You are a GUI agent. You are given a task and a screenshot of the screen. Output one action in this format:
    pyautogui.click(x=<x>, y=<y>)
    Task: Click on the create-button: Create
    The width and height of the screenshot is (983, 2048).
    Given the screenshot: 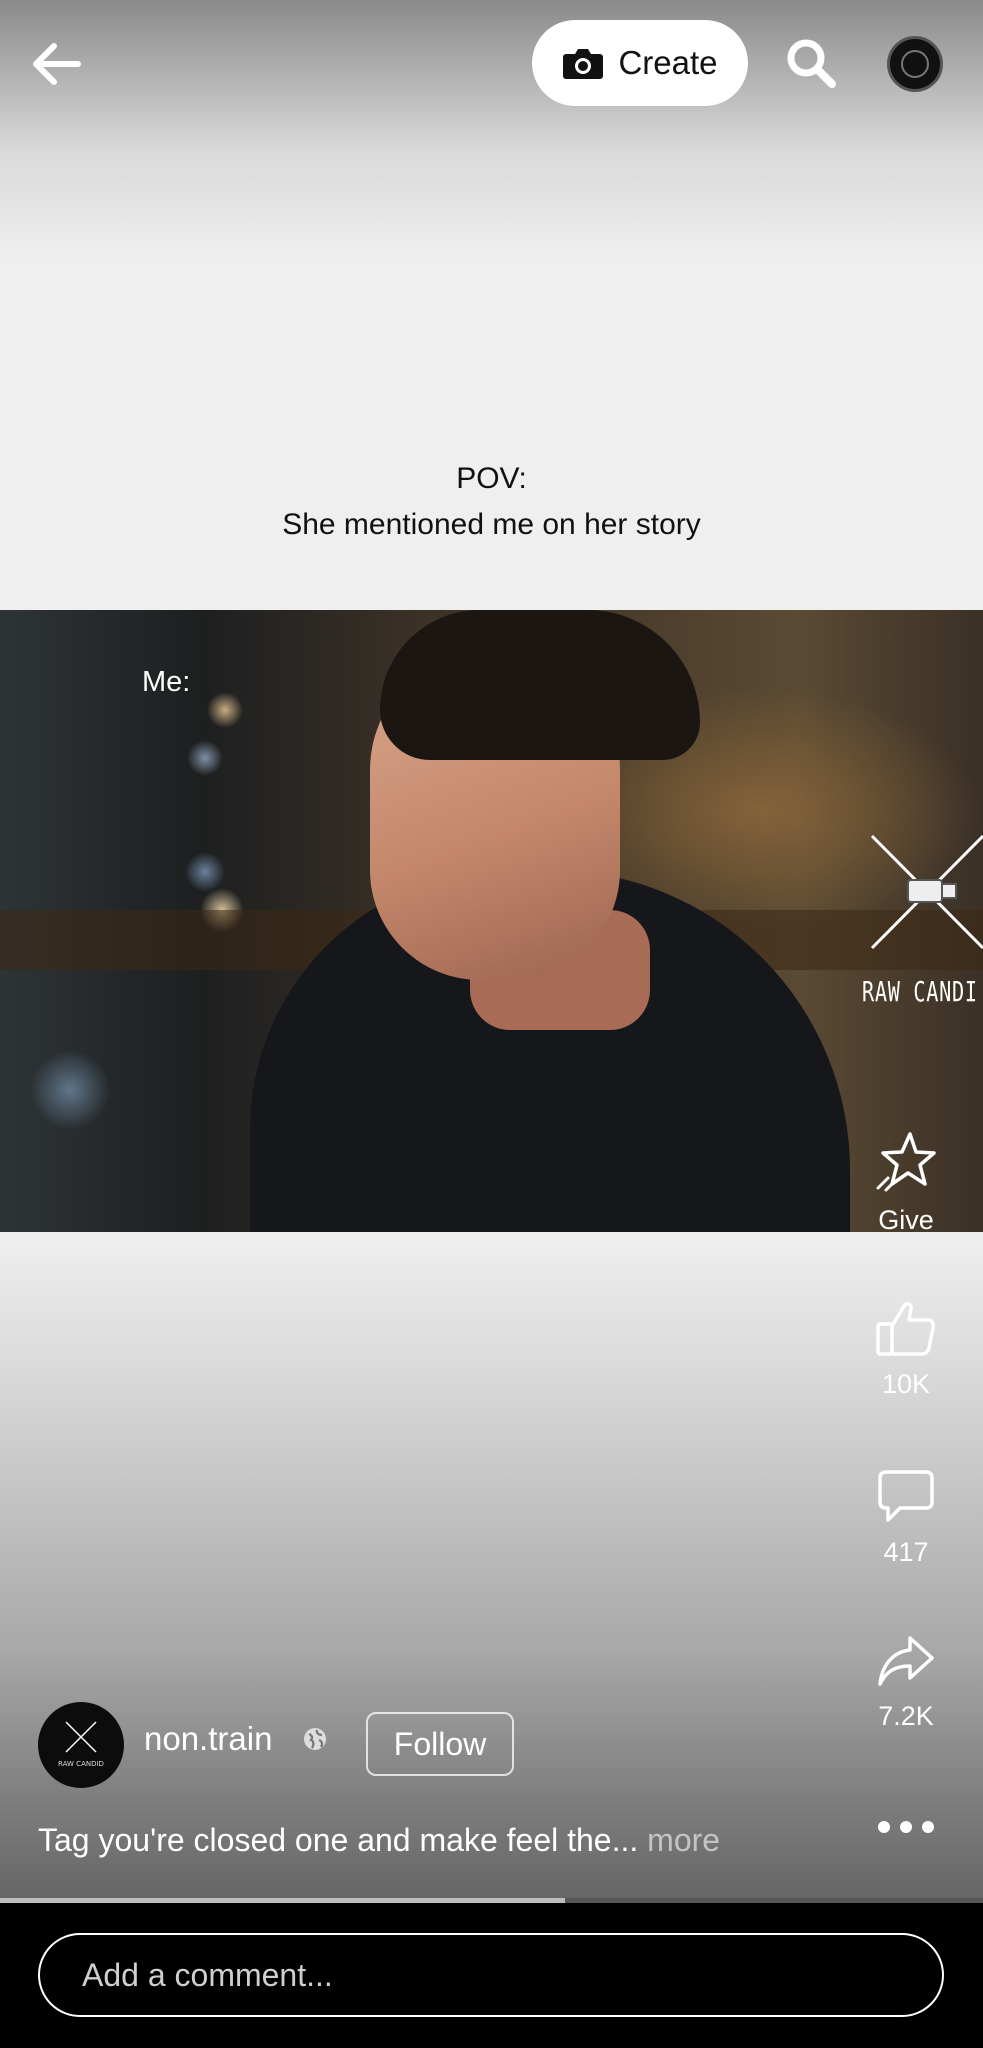 What is the action you would take?
    pyautogui.click(x=640, y=63)
    